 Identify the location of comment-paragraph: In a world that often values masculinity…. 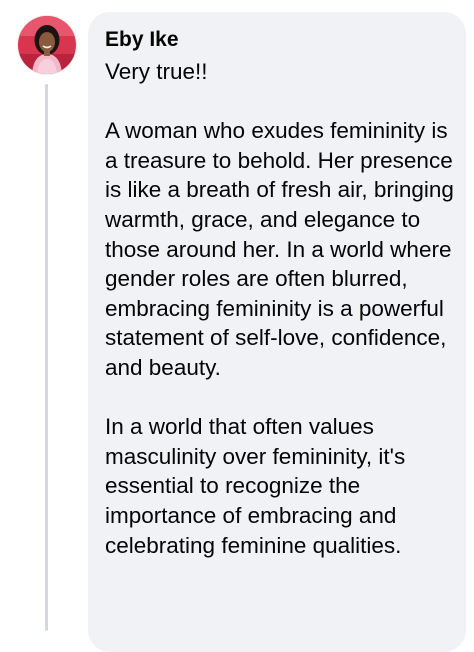
(255, 486).